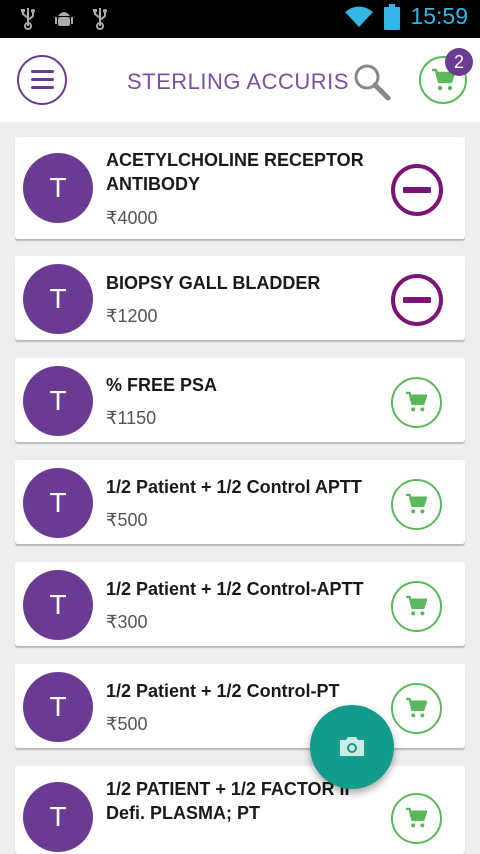 The image size is (480, 854). Describe the element at coordinates (132, 218) in the screenshot. I see `test-price: ₹4000` at that location.